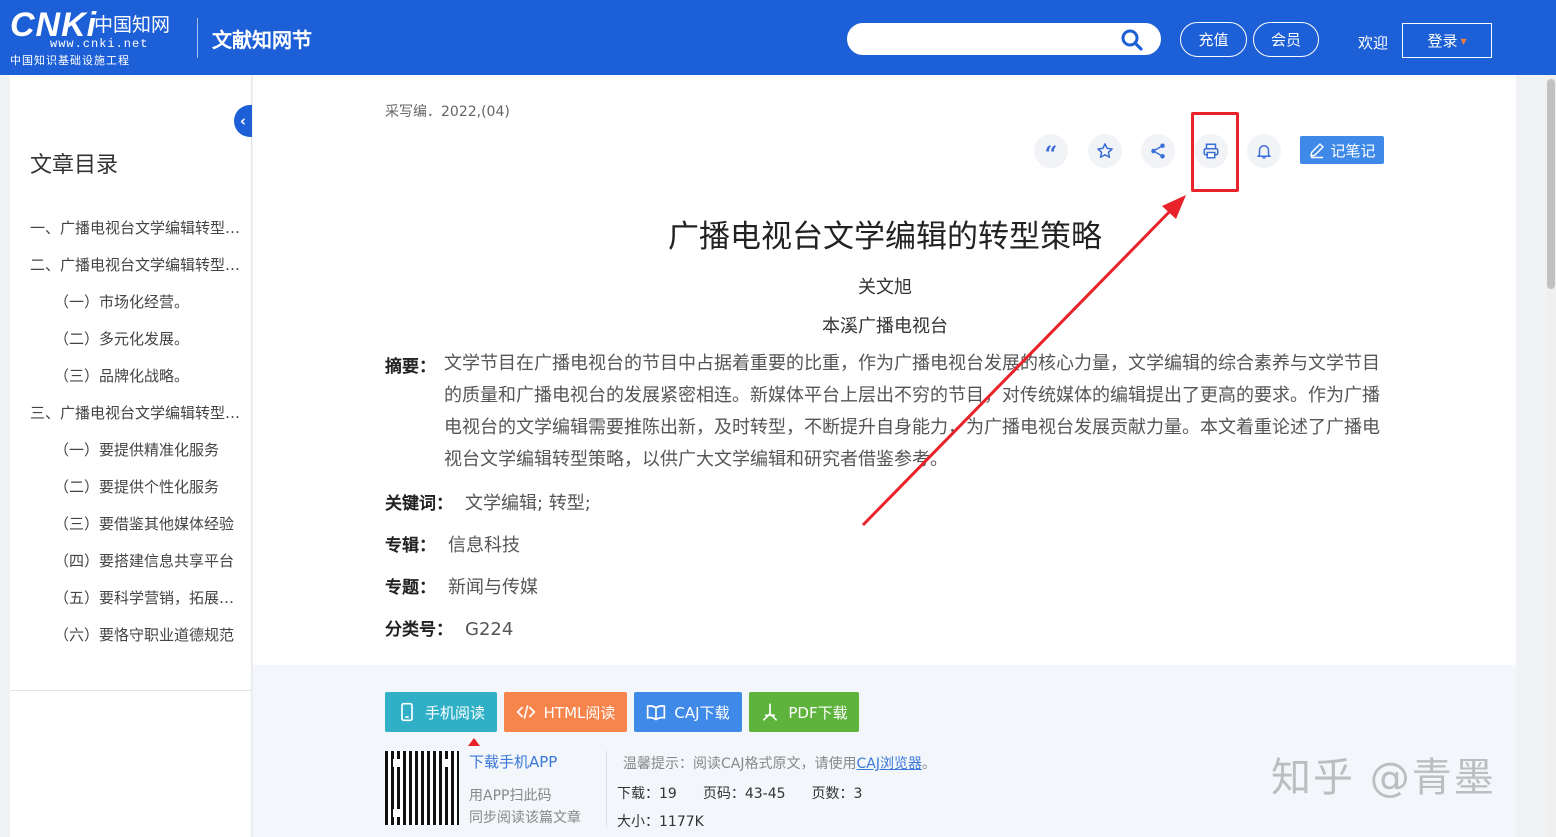  I want to click on star-icon, so click(1105, 150).